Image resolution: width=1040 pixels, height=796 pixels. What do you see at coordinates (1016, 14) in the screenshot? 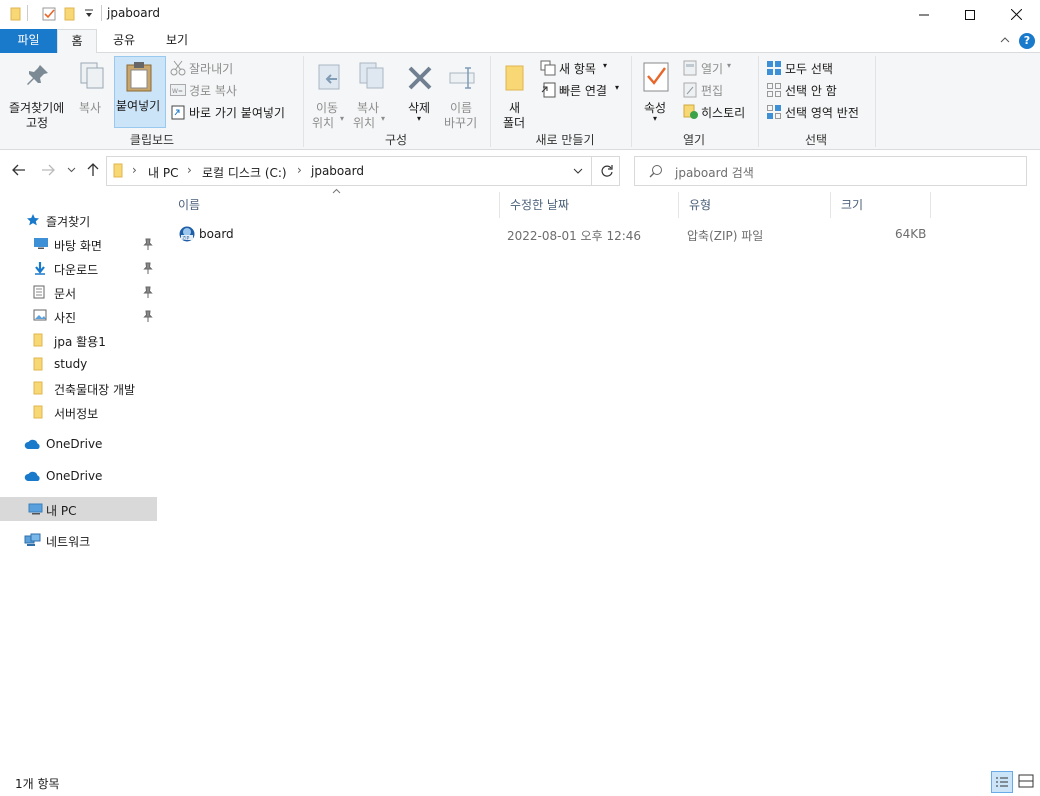
I see `close-button` at bounding box center [1016, 14].